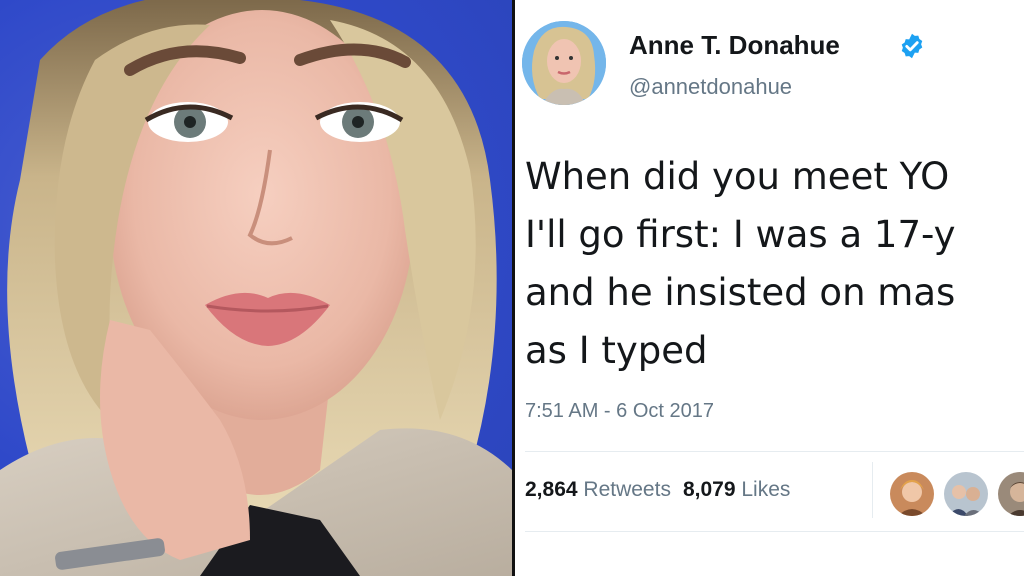  What do you see at coordinates (740, 292) in the screenshot?
I see `tweet-text-line: and he insisted on mas` at bounding box center [740, 292].